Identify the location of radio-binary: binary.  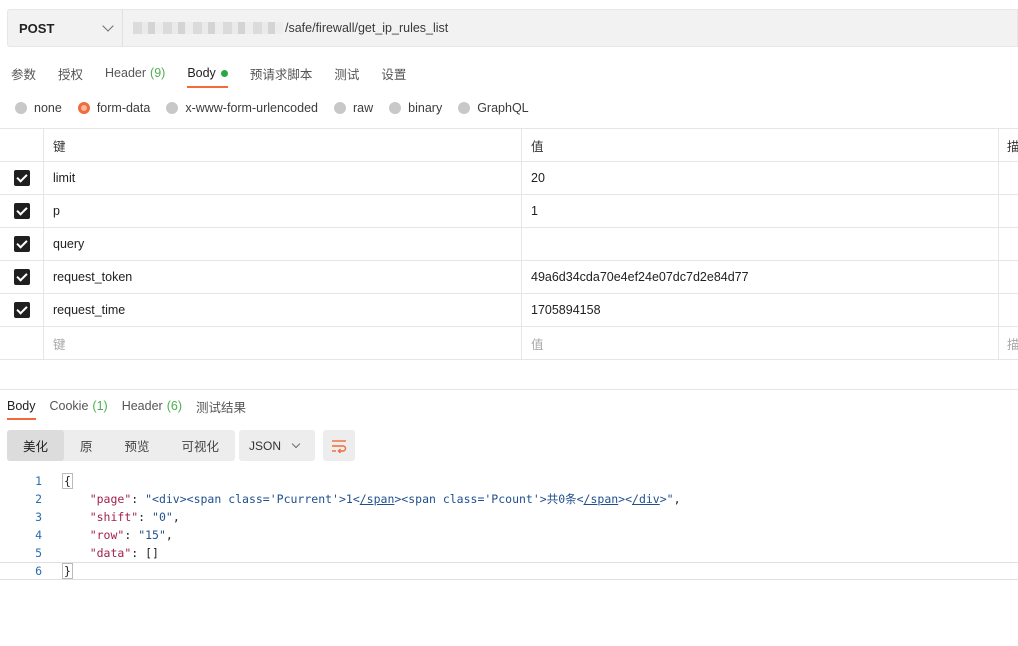
(415, 108).